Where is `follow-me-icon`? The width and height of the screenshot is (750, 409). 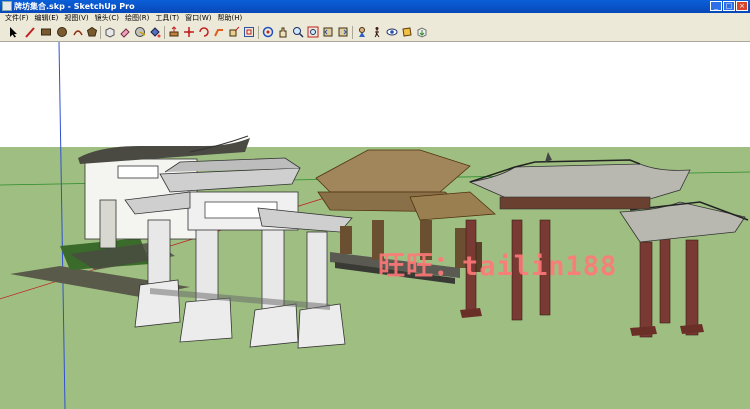
follow-me-icon is located at coordinates (219, 32).